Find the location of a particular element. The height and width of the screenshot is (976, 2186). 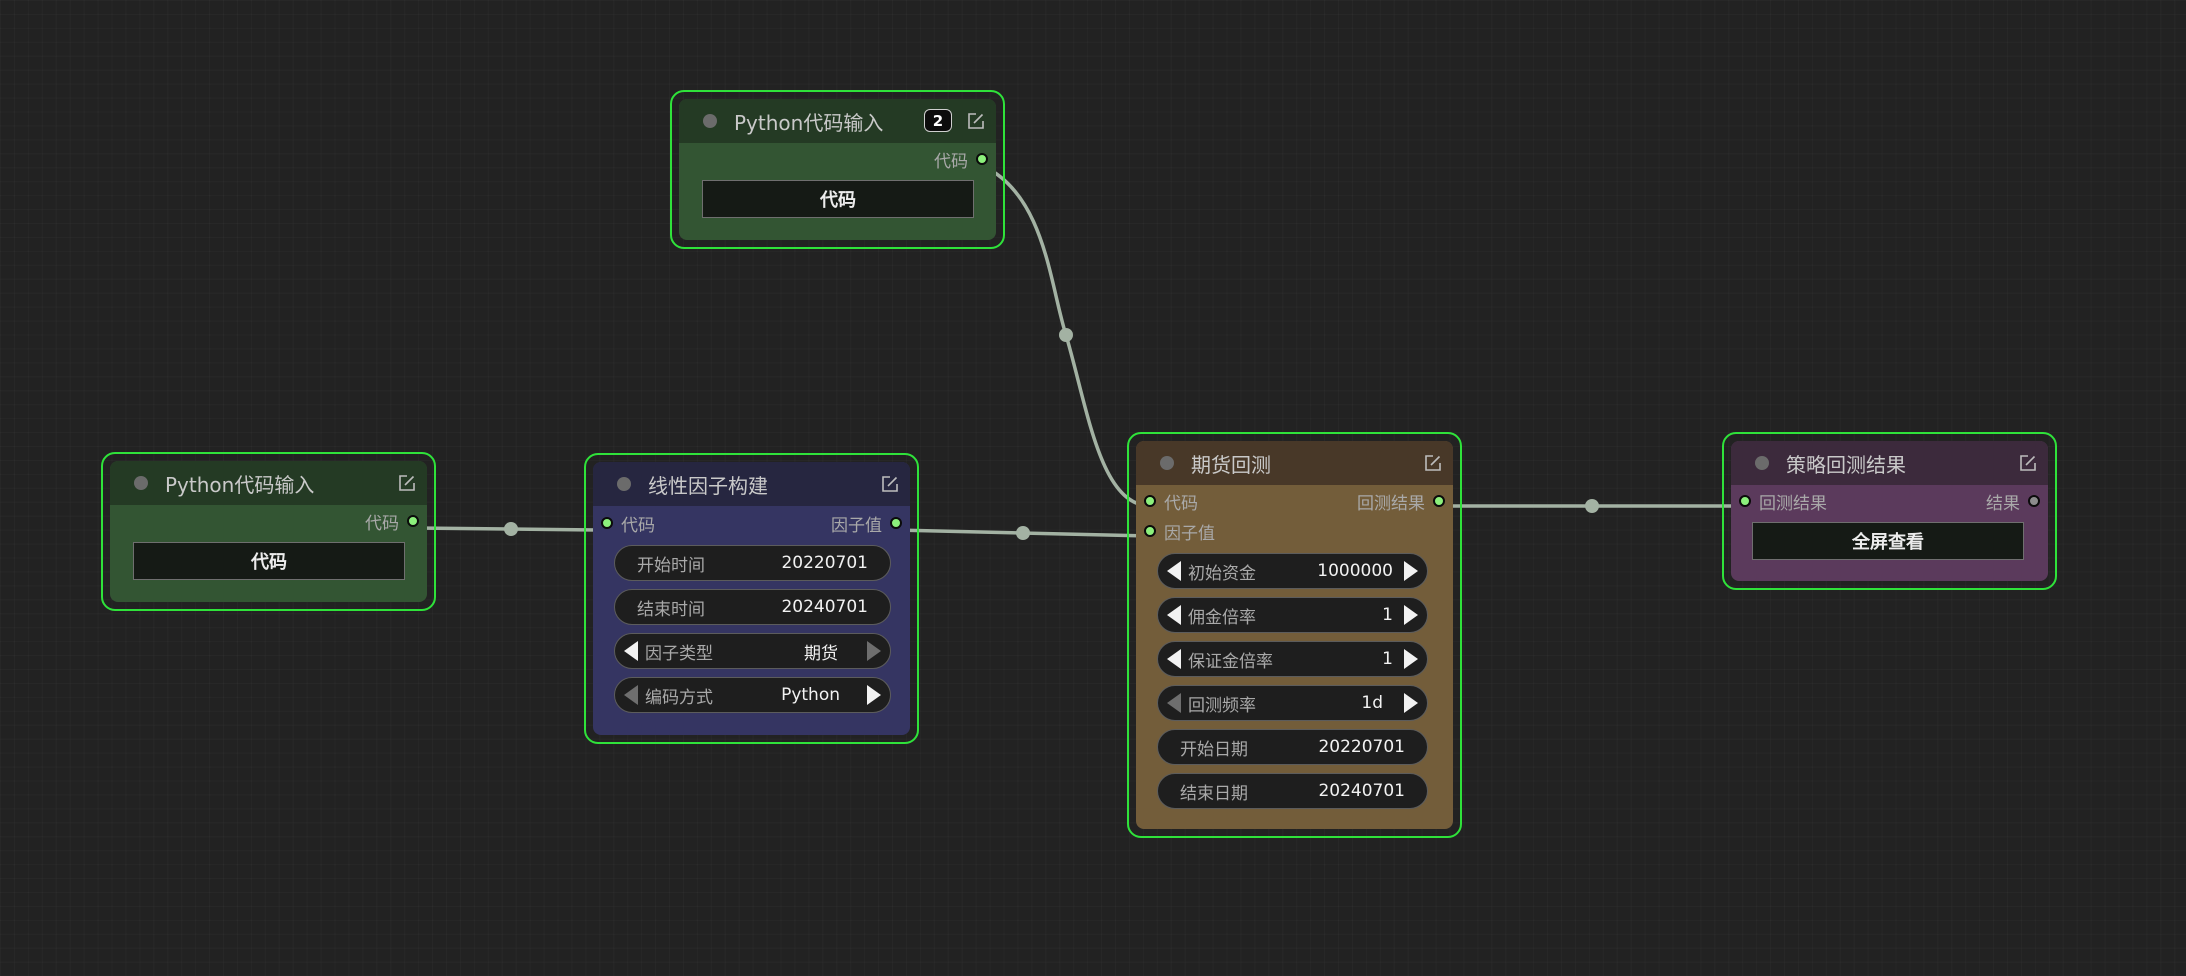

output-slot-backtest-result: 回测结果 is located at coordinates (1401, 501).